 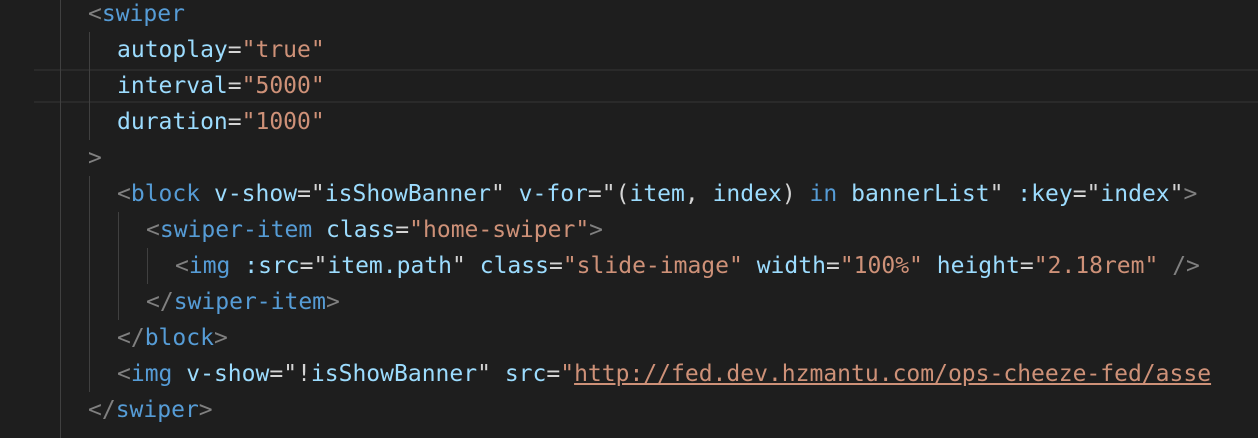 What do you see at coordinates (136, 16) in the screenshot?
I see `code-line-content: <swiper` at bounding box center [136, 16].